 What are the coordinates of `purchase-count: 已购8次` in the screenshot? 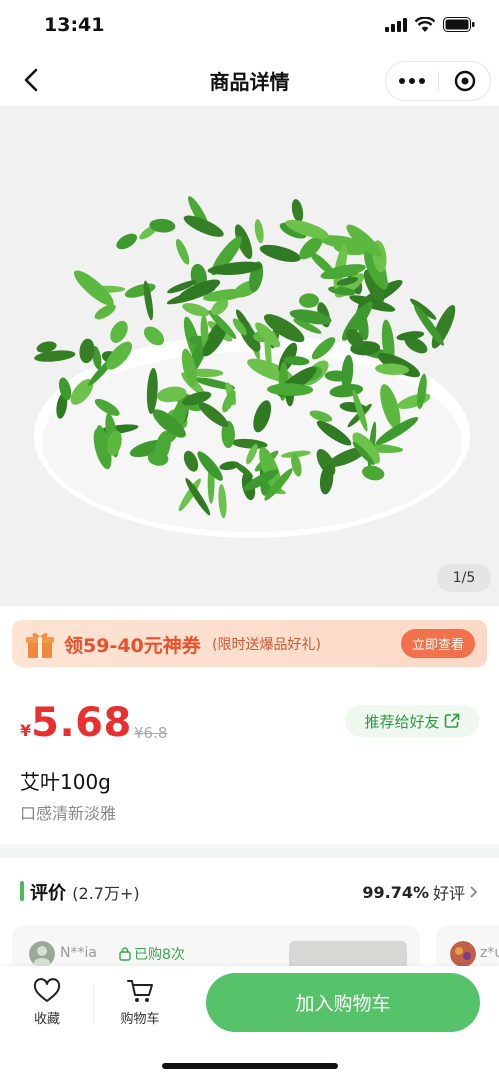 It's located at (159, 955).